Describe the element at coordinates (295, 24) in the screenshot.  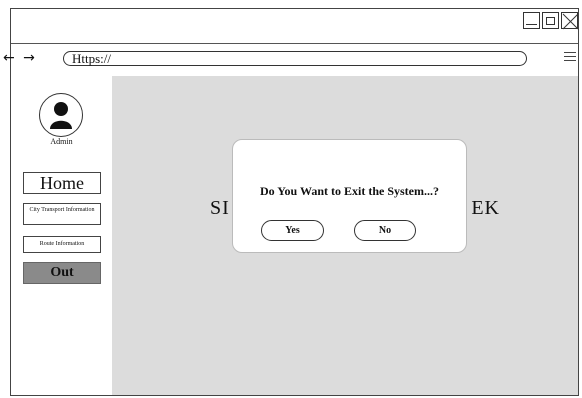
I see `title-bar` at that location.